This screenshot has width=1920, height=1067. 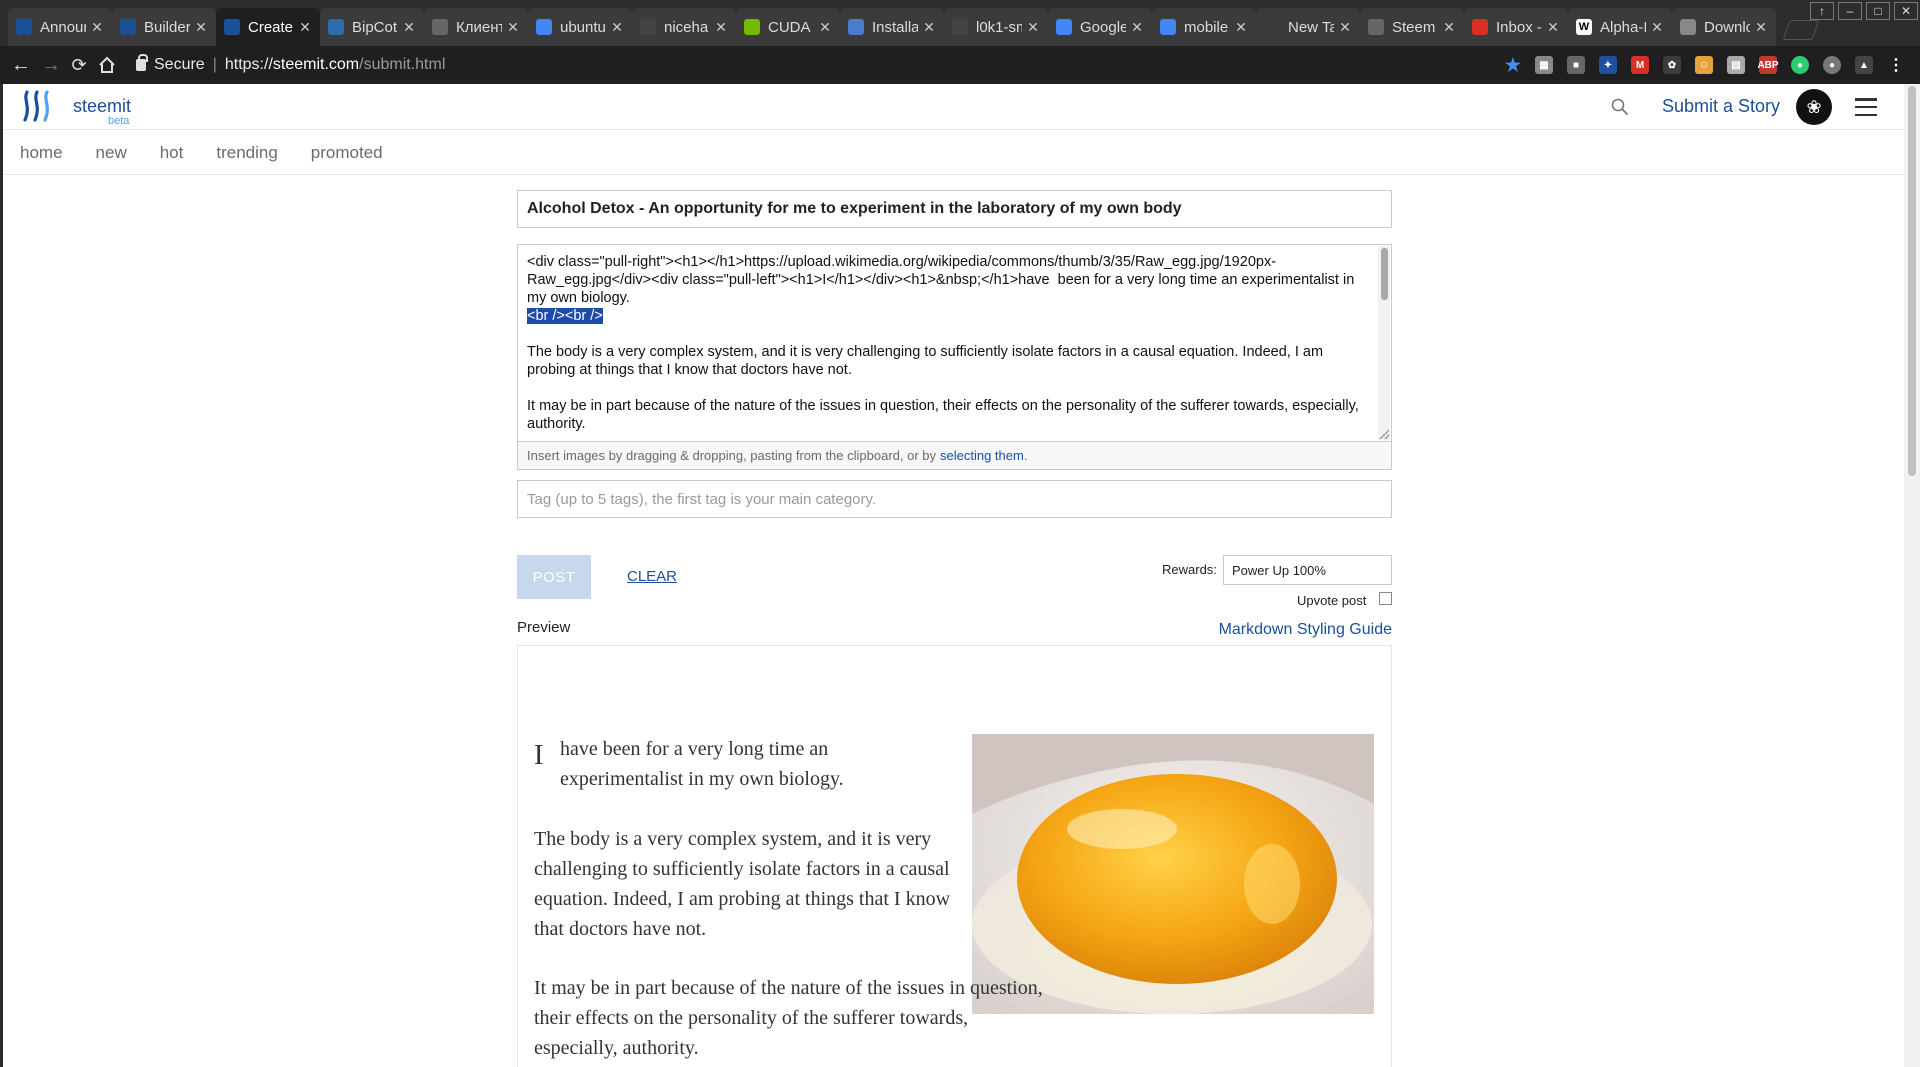 I want to click on address-bar: Secure | https://steemit.com/submit.html, so click(x=826, y=65).